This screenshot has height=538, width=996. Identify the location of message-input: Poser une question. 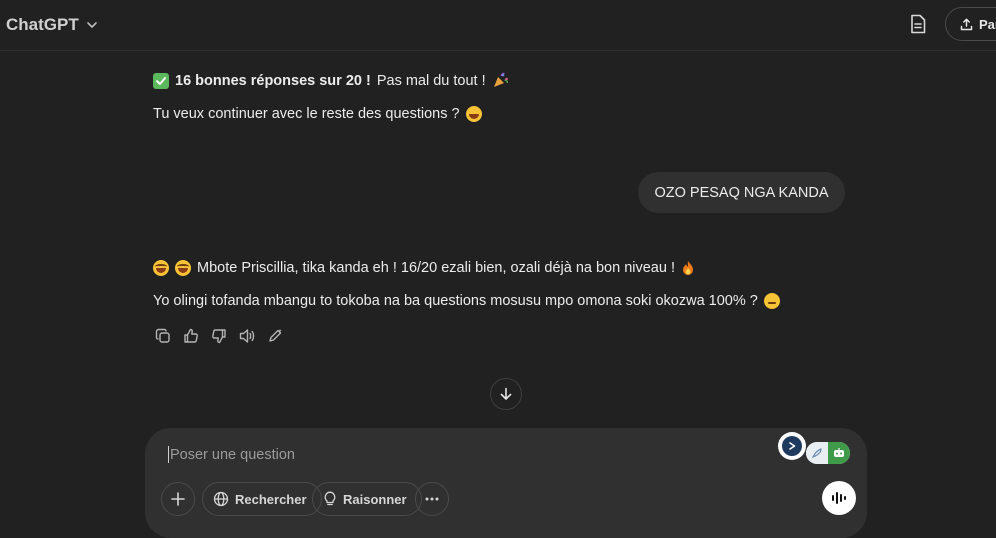
(231, 454).